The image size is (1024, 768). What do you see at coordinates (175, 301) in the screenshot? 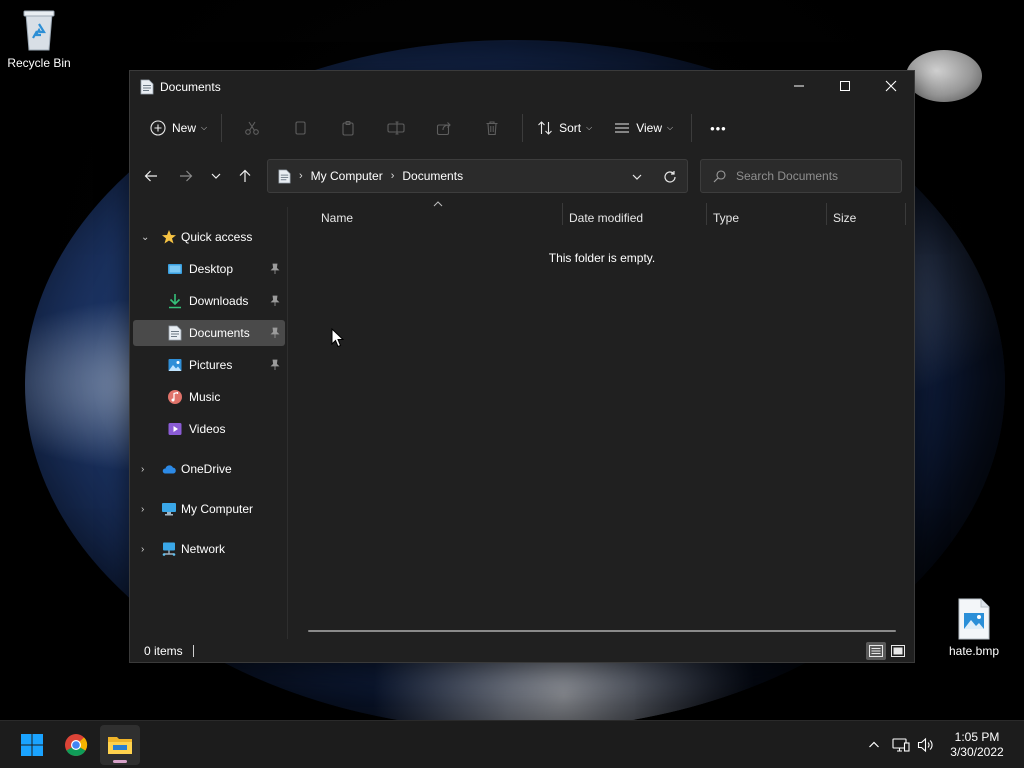
I see `download-icon` at bounding box center [175, 301].